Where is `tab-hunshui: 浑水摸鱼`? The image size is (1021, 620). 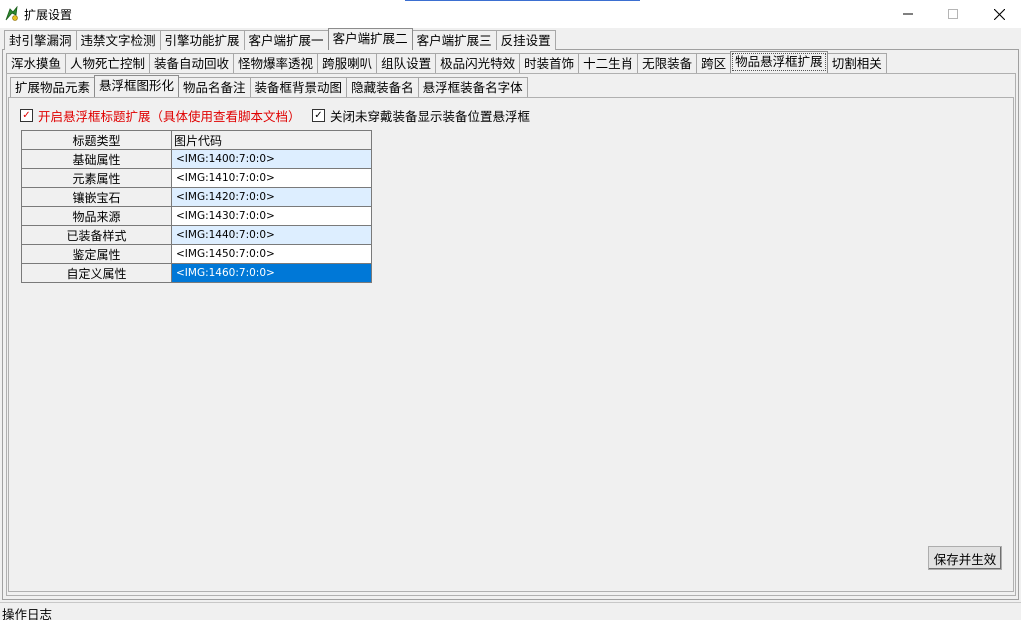
tab-hunshui: 浑水摸鱼 is located at coordinates (36, 63).